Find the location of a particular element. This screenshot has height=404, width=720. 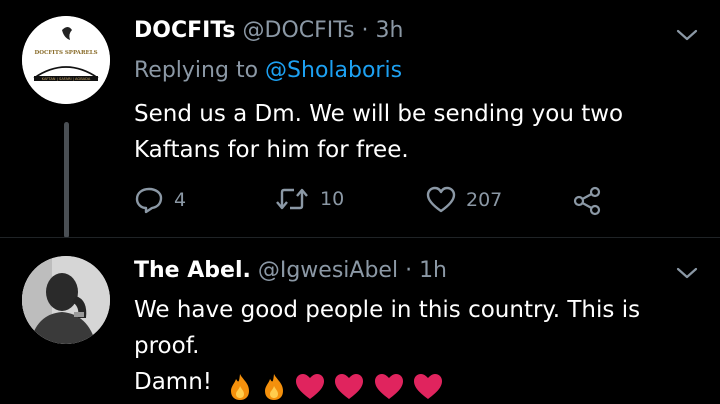

svg-text: KAFTAN | SAFARI | AGBADA is located at coordinates (66, 79).